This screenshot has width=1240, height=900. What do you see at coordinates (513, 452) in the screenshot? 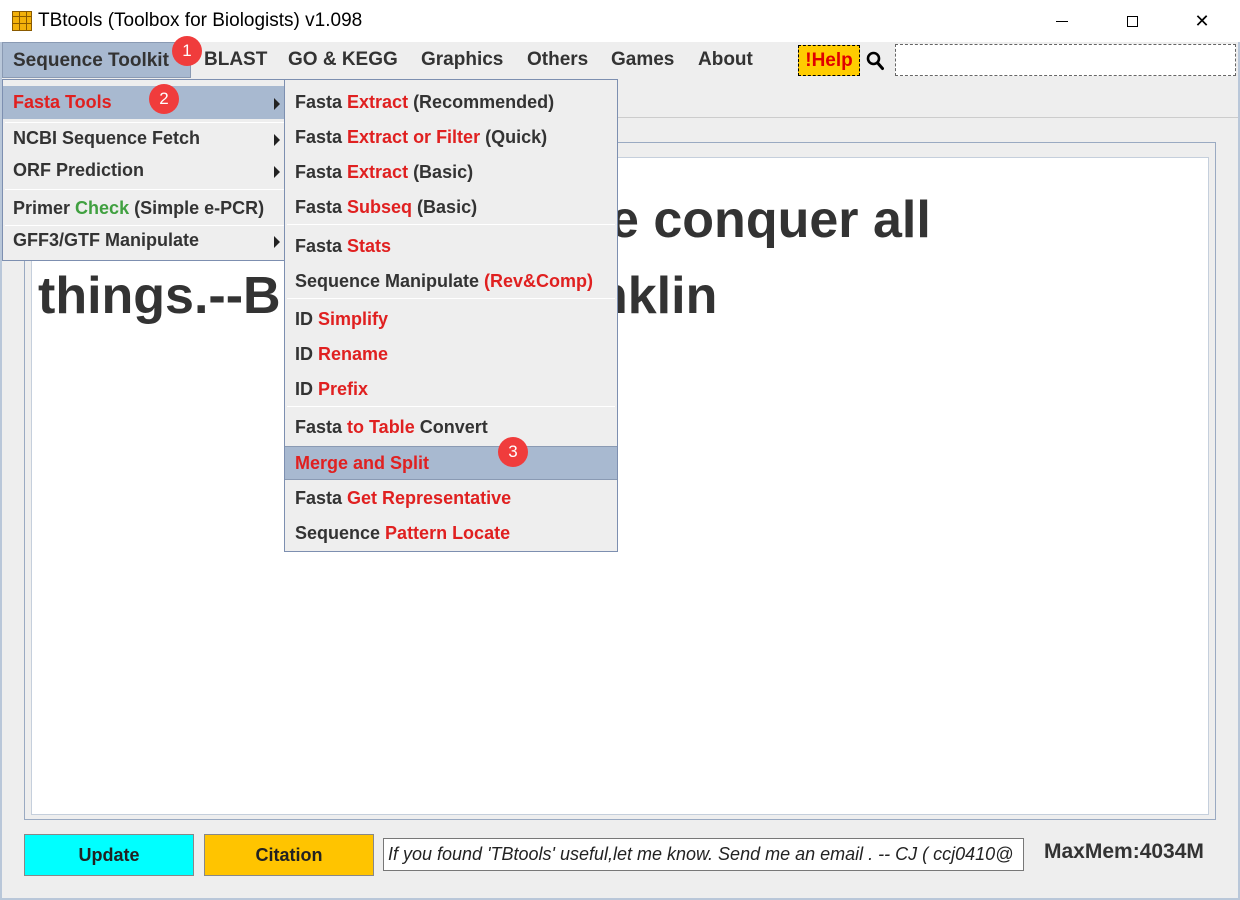
I see `step-badge-3: 3` at bounding box center [513, 452].